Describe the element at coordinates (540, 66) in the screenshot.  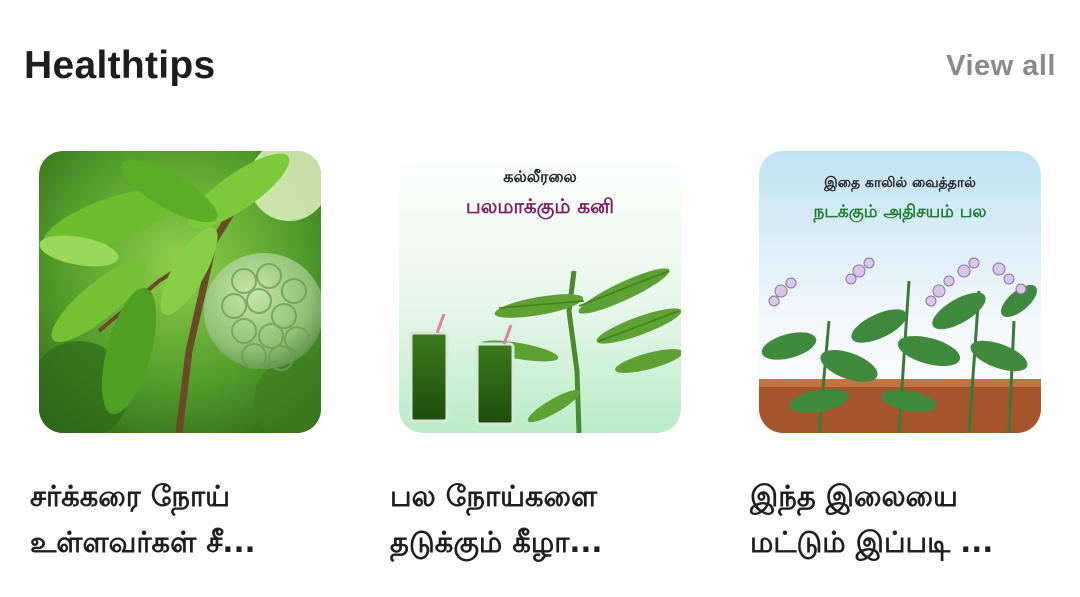
I see `section-header: Healthtips View all` at that location.